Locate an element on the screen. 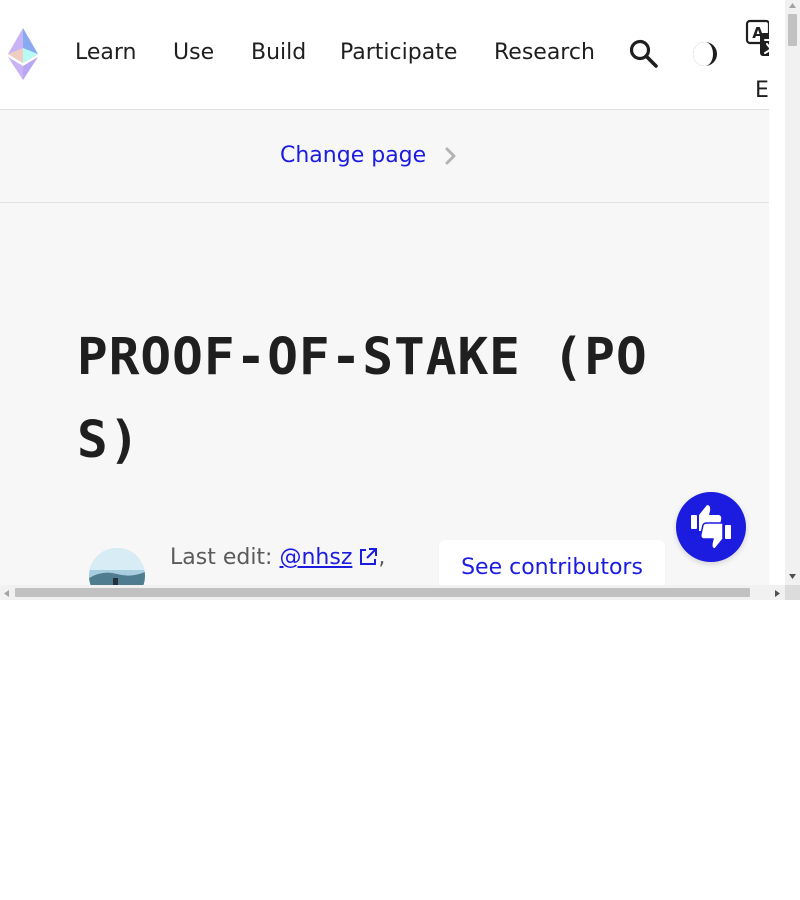 Image resolution: width=800 pixels, height=900 pixels. scroll-up-arrow-icon is located at coordinates (792, 5).